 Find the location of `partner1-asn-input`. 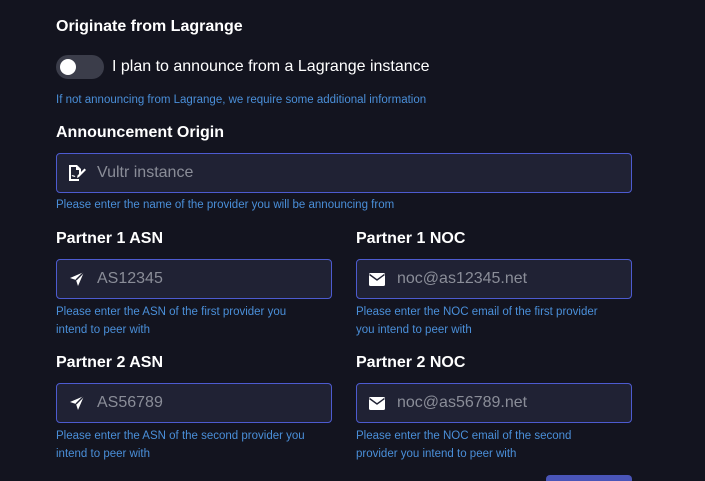

partner1-asn-input is located at coordinates (214, 279).